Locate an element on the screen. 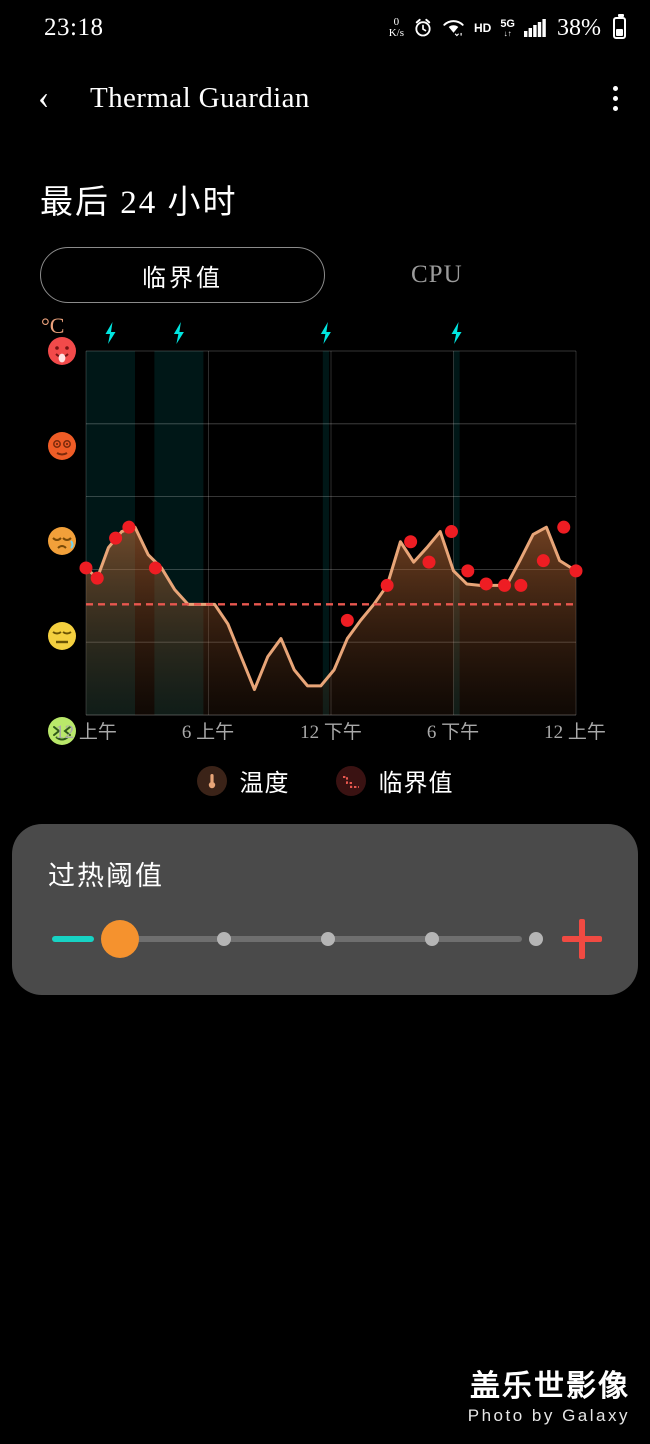 Image resolution: width=650 pixels, height=1444 pixels. thermometer-icon is located at coordinates (211, 780).